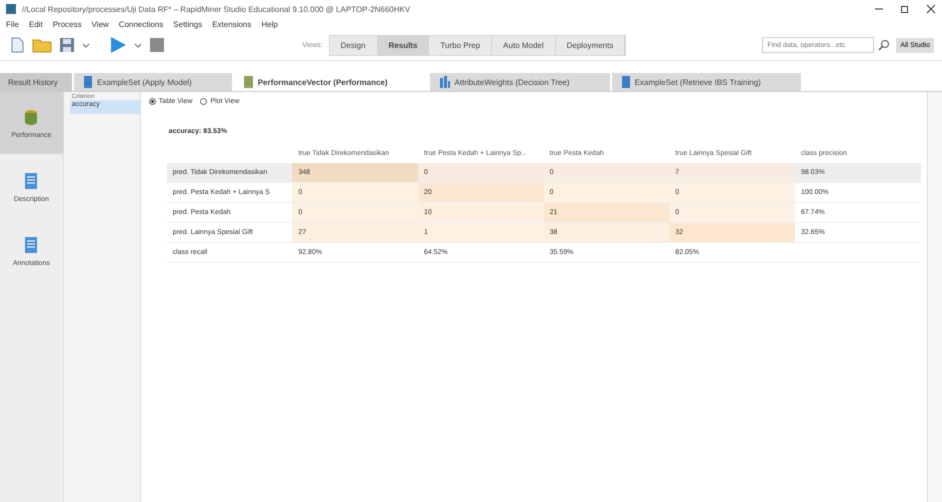 This screenshot has width=942, height=502. What do you see at coordinates (216, 9) in the screenshot?
I see `window-title: //Local Repository/processes/Uji Data RF* – RapidMiner Studio Educational 9.10.000 @ LAPTOP-2N660HKV` at bounding box center [216, 9].